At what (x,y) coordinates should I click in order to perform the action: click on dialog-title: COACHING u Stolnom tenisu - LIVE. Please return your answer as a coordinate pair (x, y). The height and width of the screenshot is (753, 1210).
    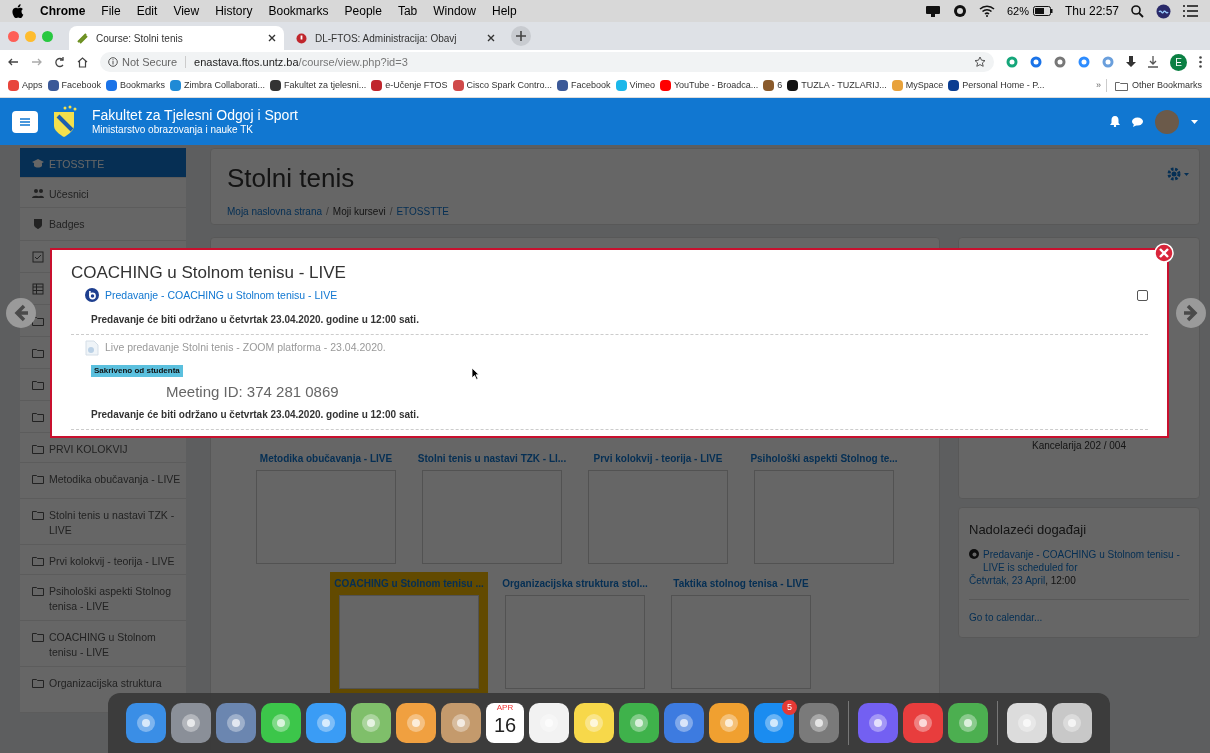
    Looking at the image, I should click on (209, 273).